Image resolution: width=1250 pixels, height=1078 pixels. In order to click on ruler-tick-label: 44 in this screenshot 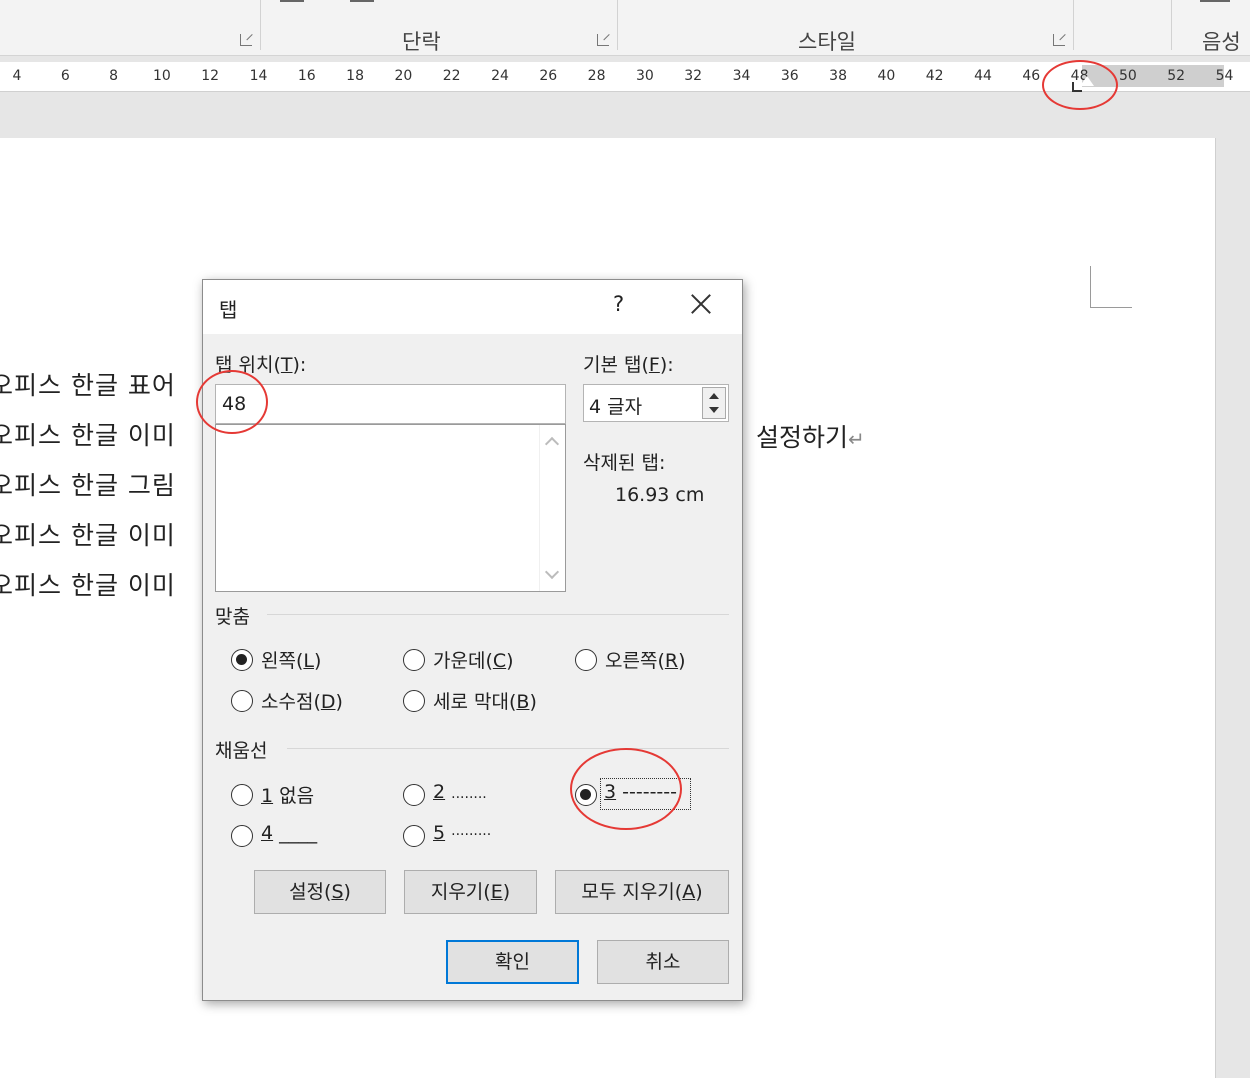, I will do `click(983, 76)`.